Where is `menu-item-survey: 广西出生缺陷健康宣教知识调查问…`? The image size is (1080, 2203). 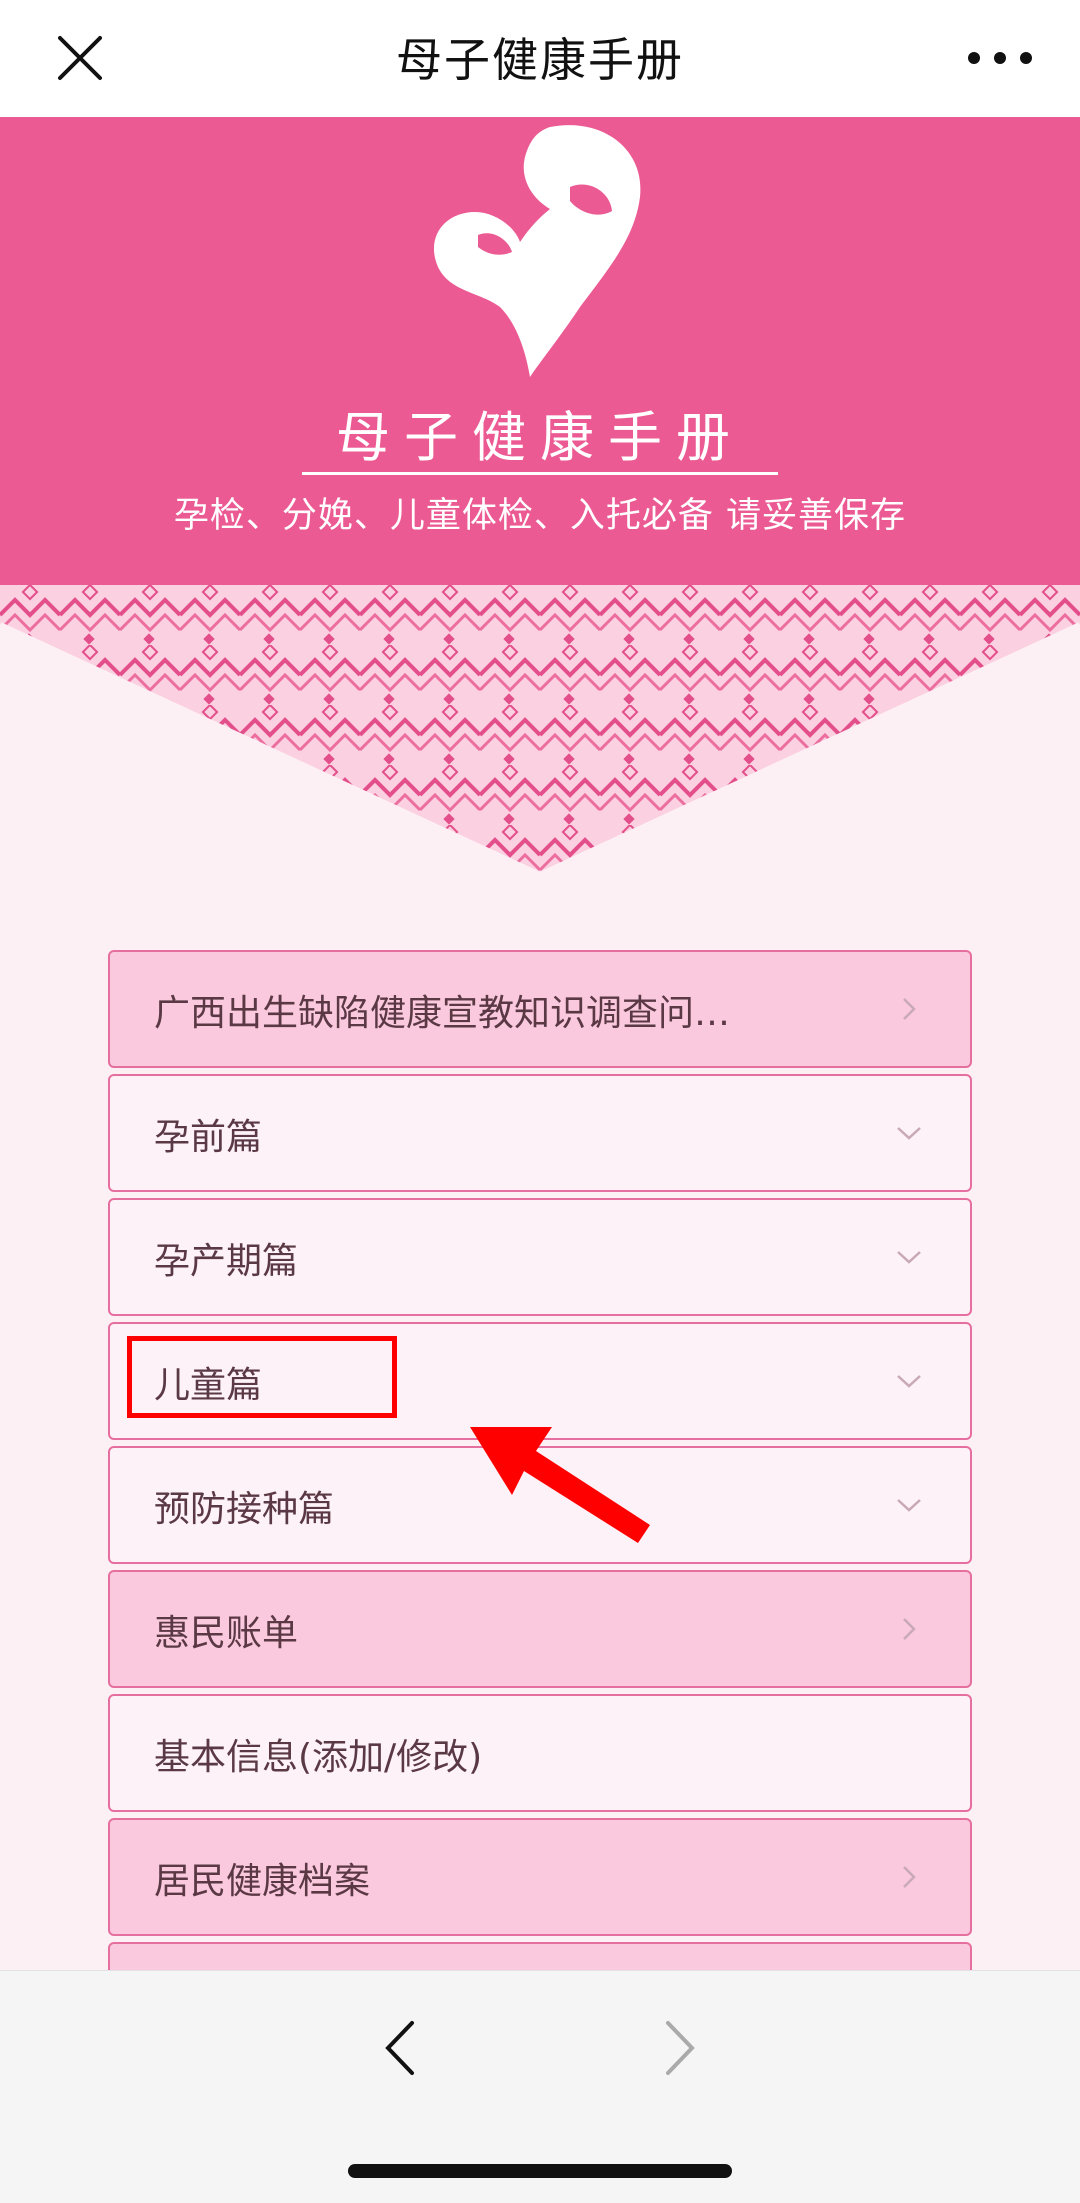
menu-item-survey: 广西出生缺陷健康宣教知识调查问… is located at coordinates (540, 1009).